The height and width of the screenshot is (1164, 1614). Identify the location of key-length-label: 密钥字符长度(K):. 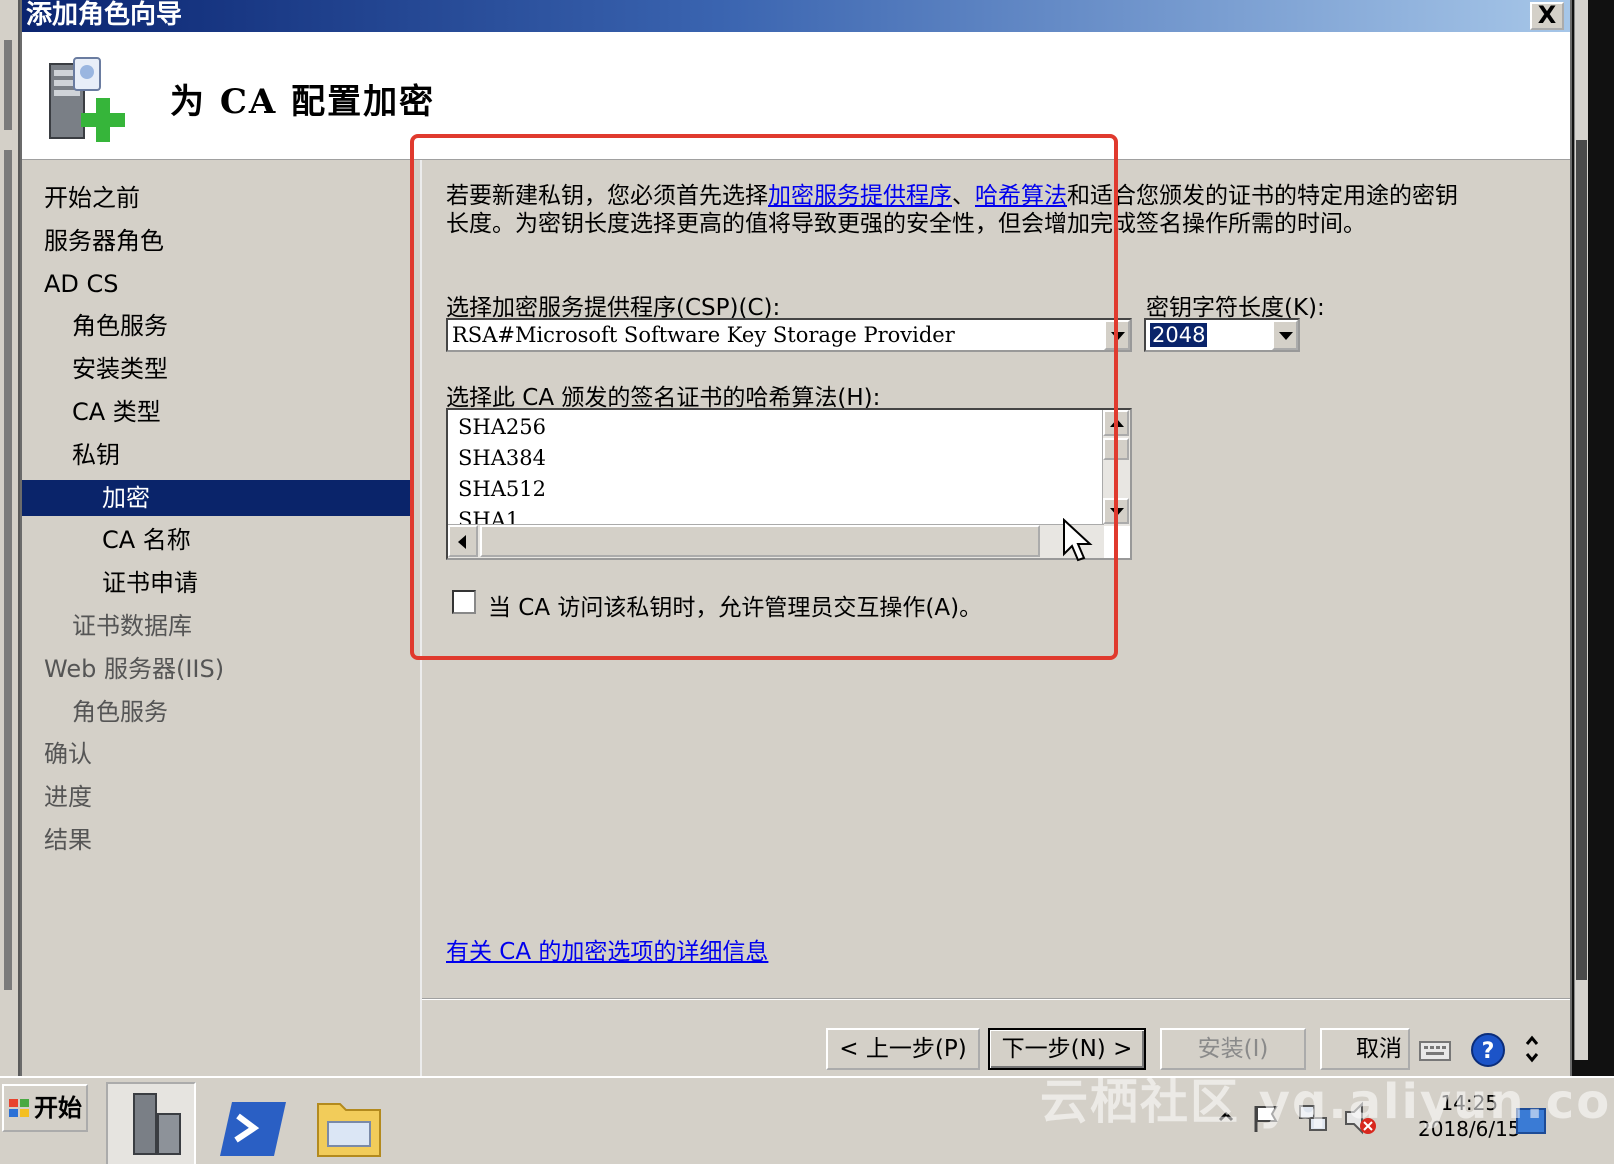
(1235, 308).